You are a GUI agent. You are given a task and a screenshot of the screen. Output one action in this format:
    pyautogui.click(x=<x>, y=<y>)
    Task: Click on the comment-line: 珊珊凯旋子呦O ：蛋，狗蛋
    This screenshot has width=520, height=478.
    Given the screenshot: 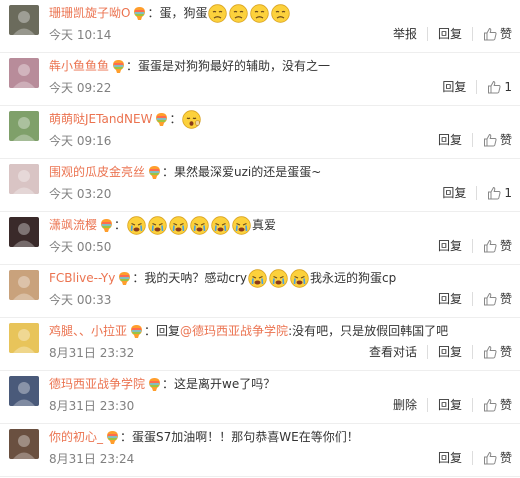 What is the action you would take?
    pyautogui.click(x=280, y=13)
    